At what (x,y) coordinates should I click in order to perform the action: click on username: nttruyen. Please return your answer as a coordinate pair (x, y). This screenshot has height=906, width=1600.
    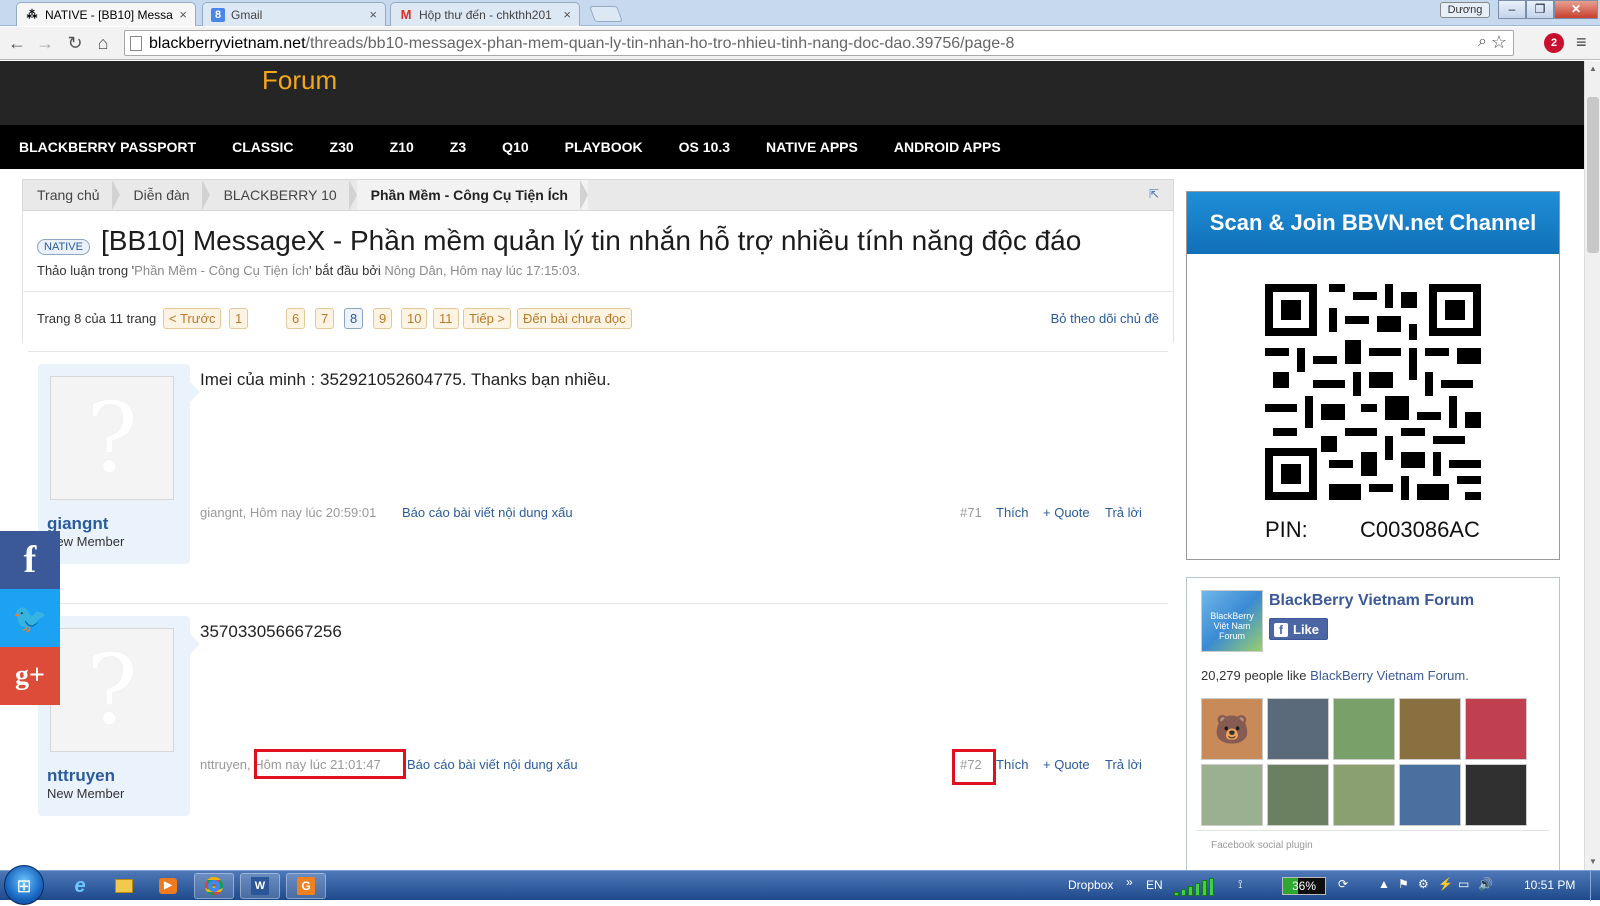
    Looking at the image, I should click on (81, 776).